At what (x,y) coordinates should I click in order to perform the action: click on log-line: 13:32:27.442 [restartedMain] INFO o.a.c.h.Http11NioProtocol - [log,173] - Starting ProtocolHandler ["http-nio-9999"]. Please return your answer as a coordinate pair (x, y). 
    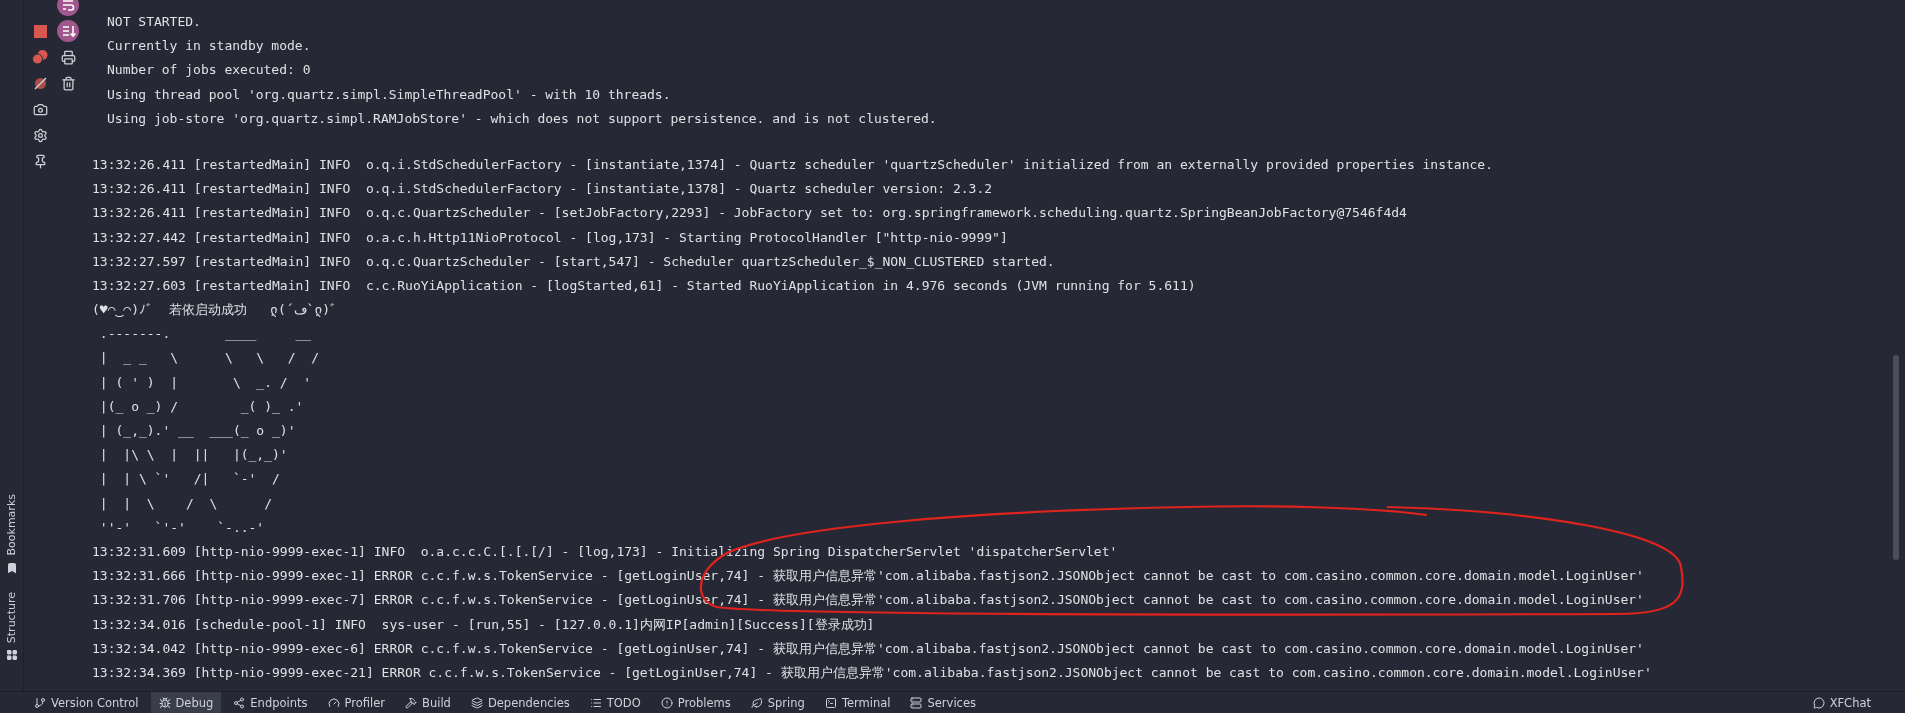
    Looking at the image, I should click on (550, 237).